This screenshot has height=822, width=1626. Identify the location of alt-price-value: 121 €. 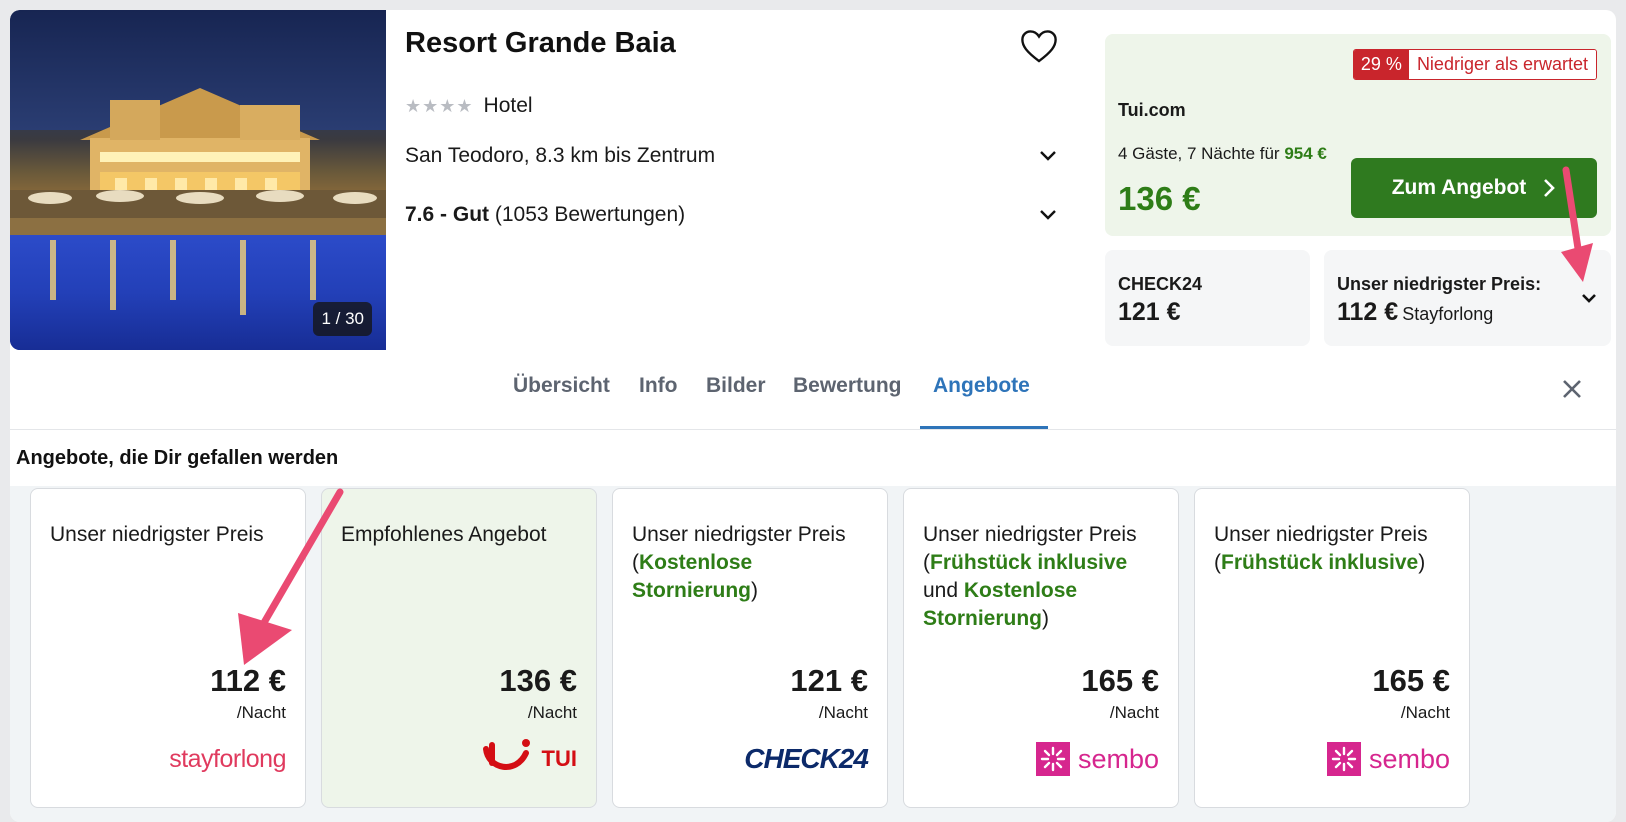
(1149, 312).